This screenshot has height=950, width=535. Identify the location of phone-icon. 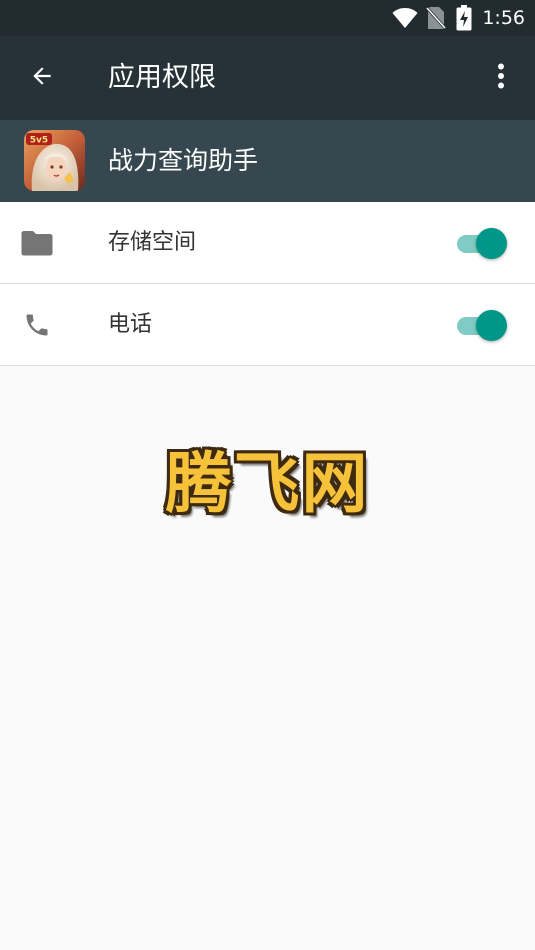
(37, 325).